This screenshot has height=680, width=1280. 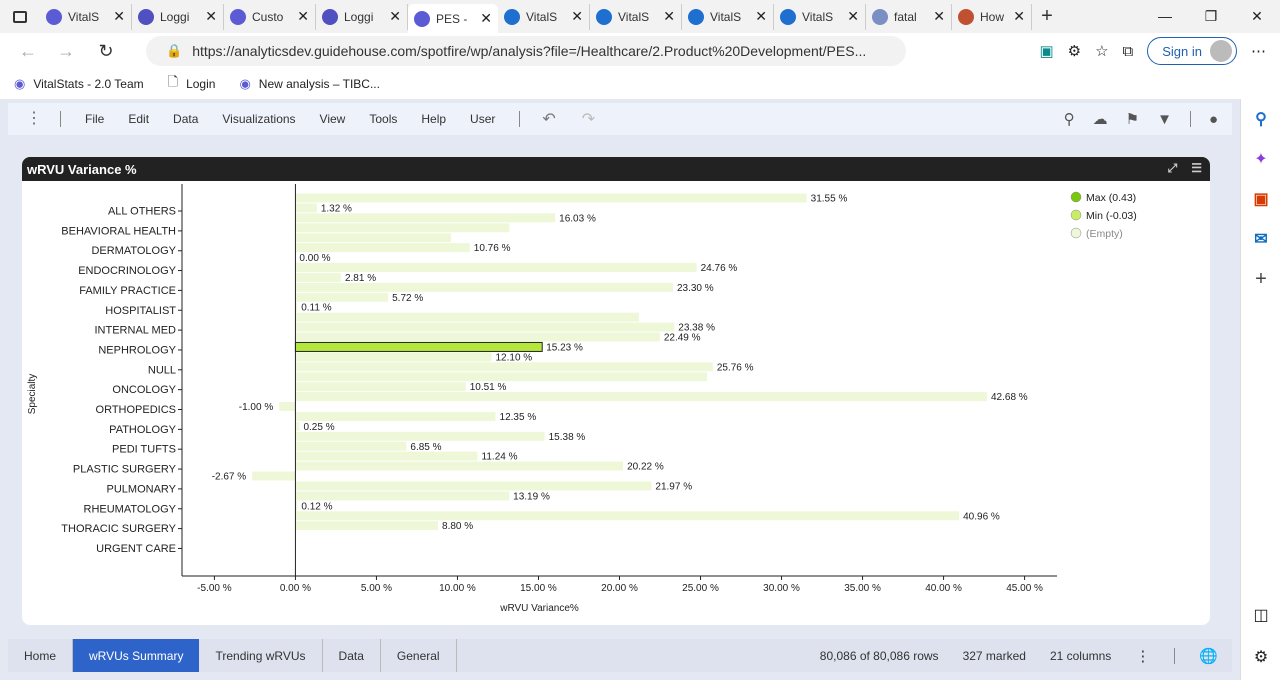 I want to click on bookmark-icon: ⚑, so click(x=1132, y=119).